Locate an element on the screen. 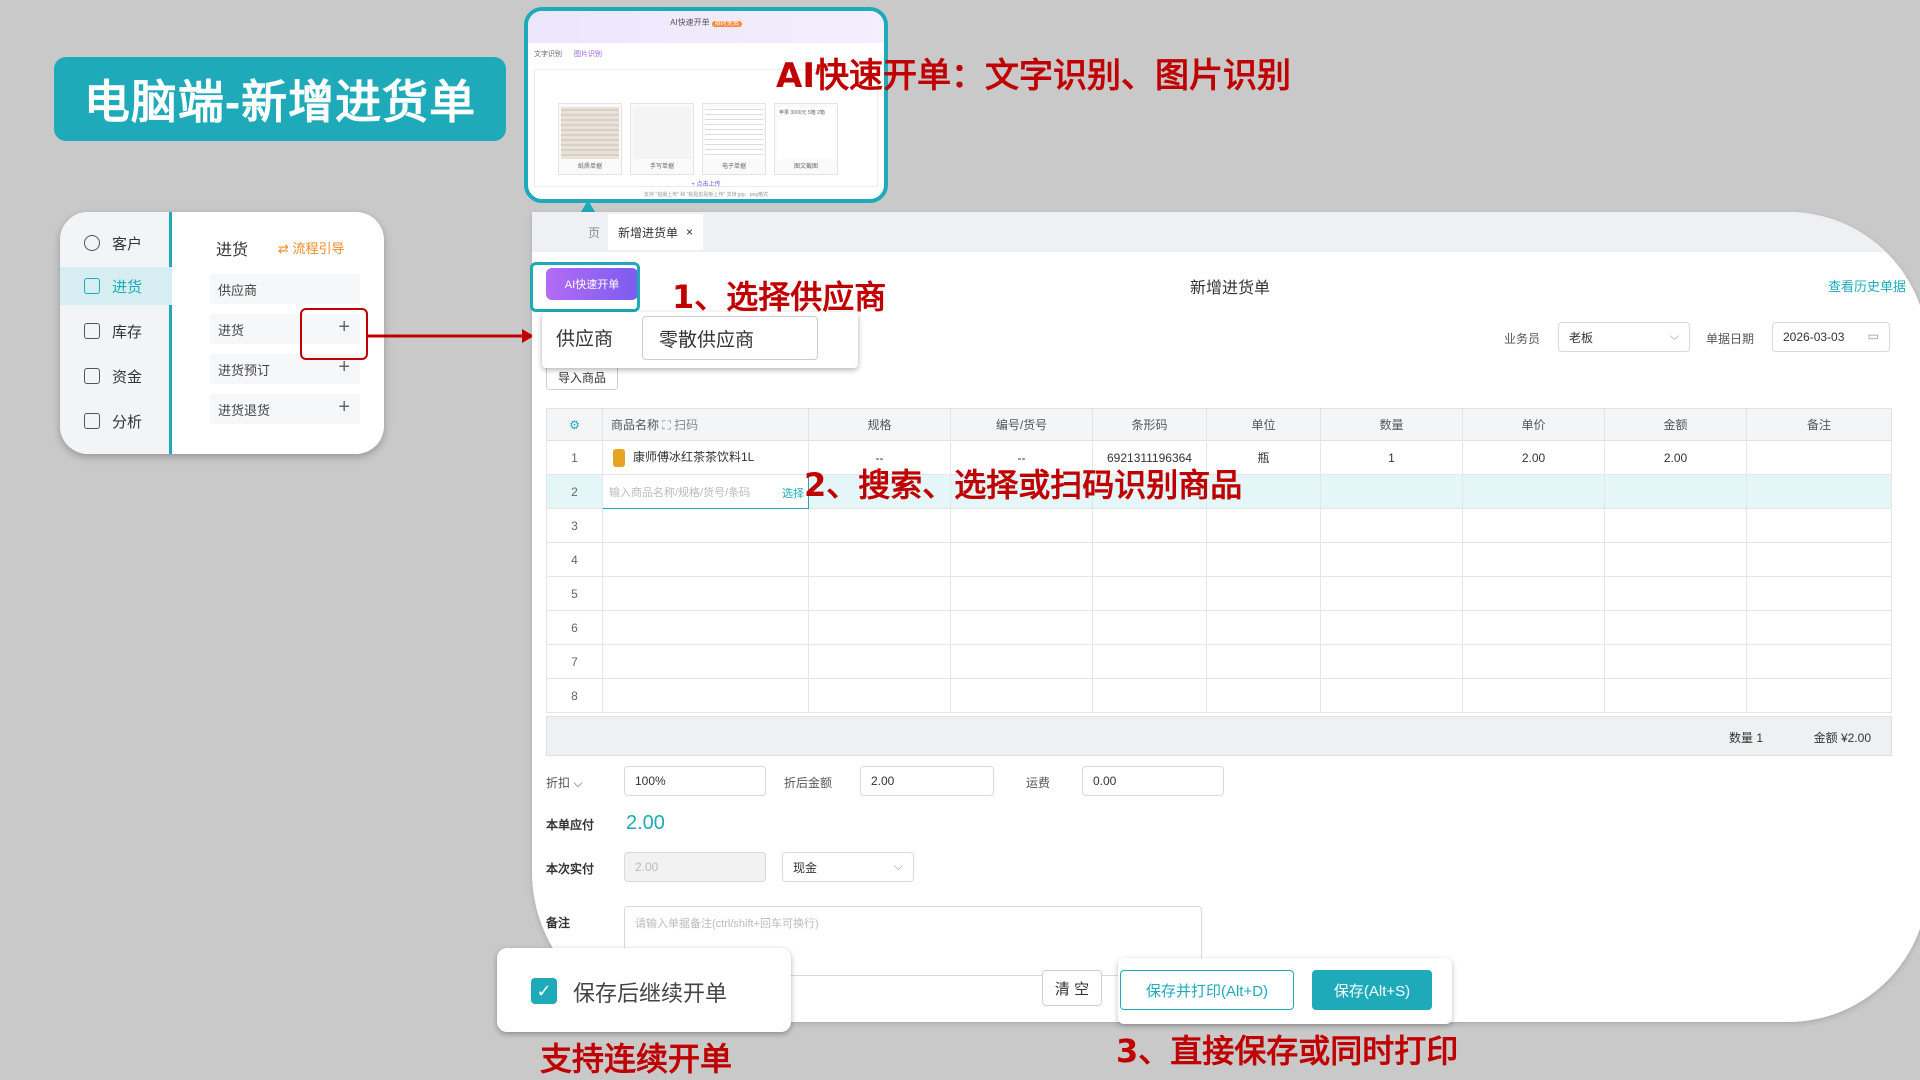  summary-qty: 数量 1 is located at coordinates (1745, 738).